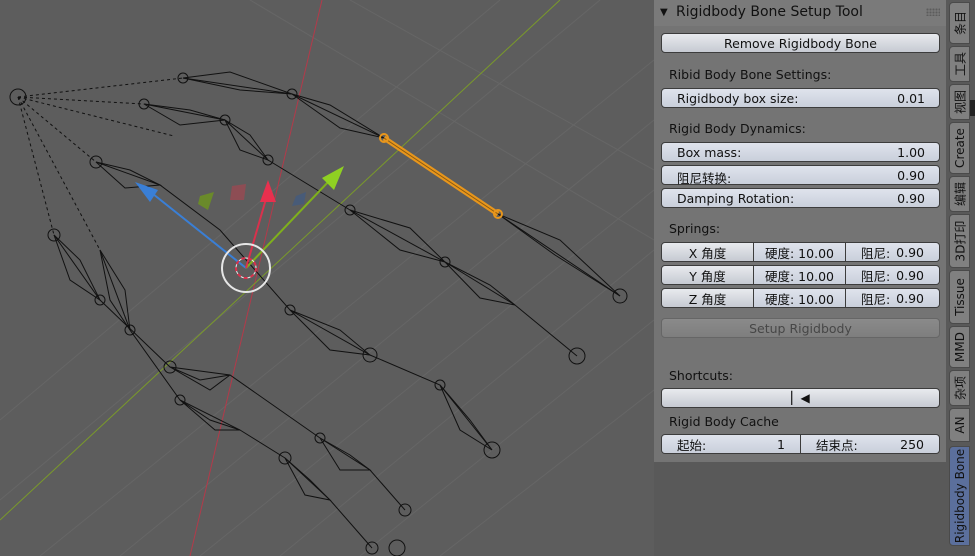 The image size is (975, 556). I want to click on tab-5: 3D打印, so click(959, 241).